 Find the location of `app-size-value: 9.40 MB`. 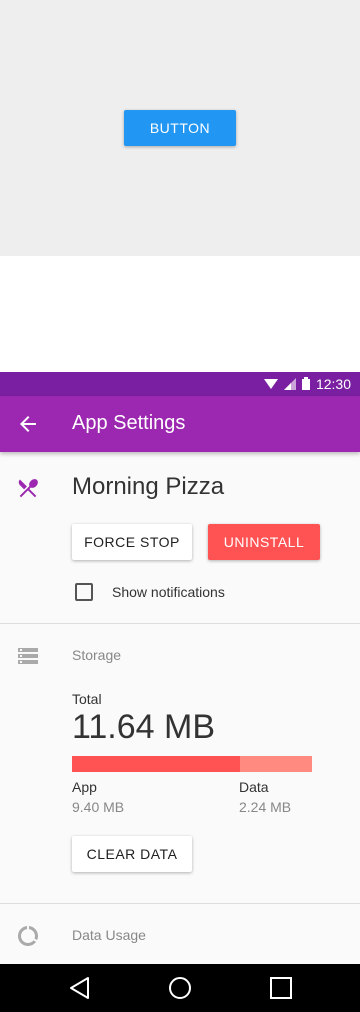

app-size-value: 9.40 MB is located at coordinates (98, 807).